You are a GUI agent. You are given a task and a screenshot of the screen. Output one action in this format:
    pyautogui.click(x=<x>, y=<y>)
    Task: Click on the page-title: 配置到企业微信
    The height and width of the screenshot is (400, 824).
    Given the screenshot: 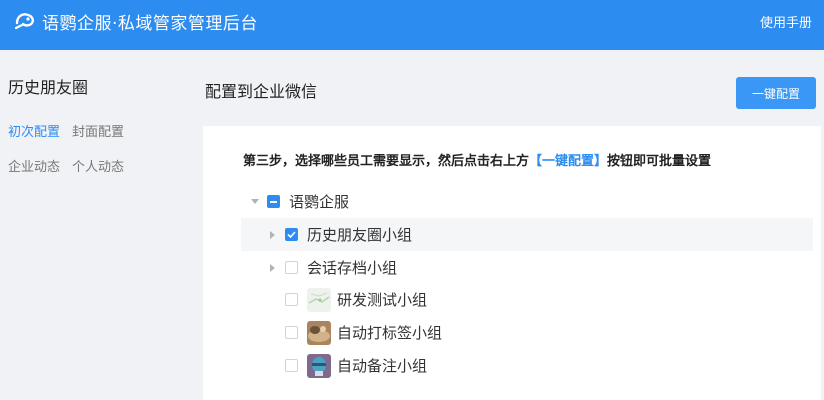 What is the action you would take?
    pyautogui.click(x=261, y=91)
    